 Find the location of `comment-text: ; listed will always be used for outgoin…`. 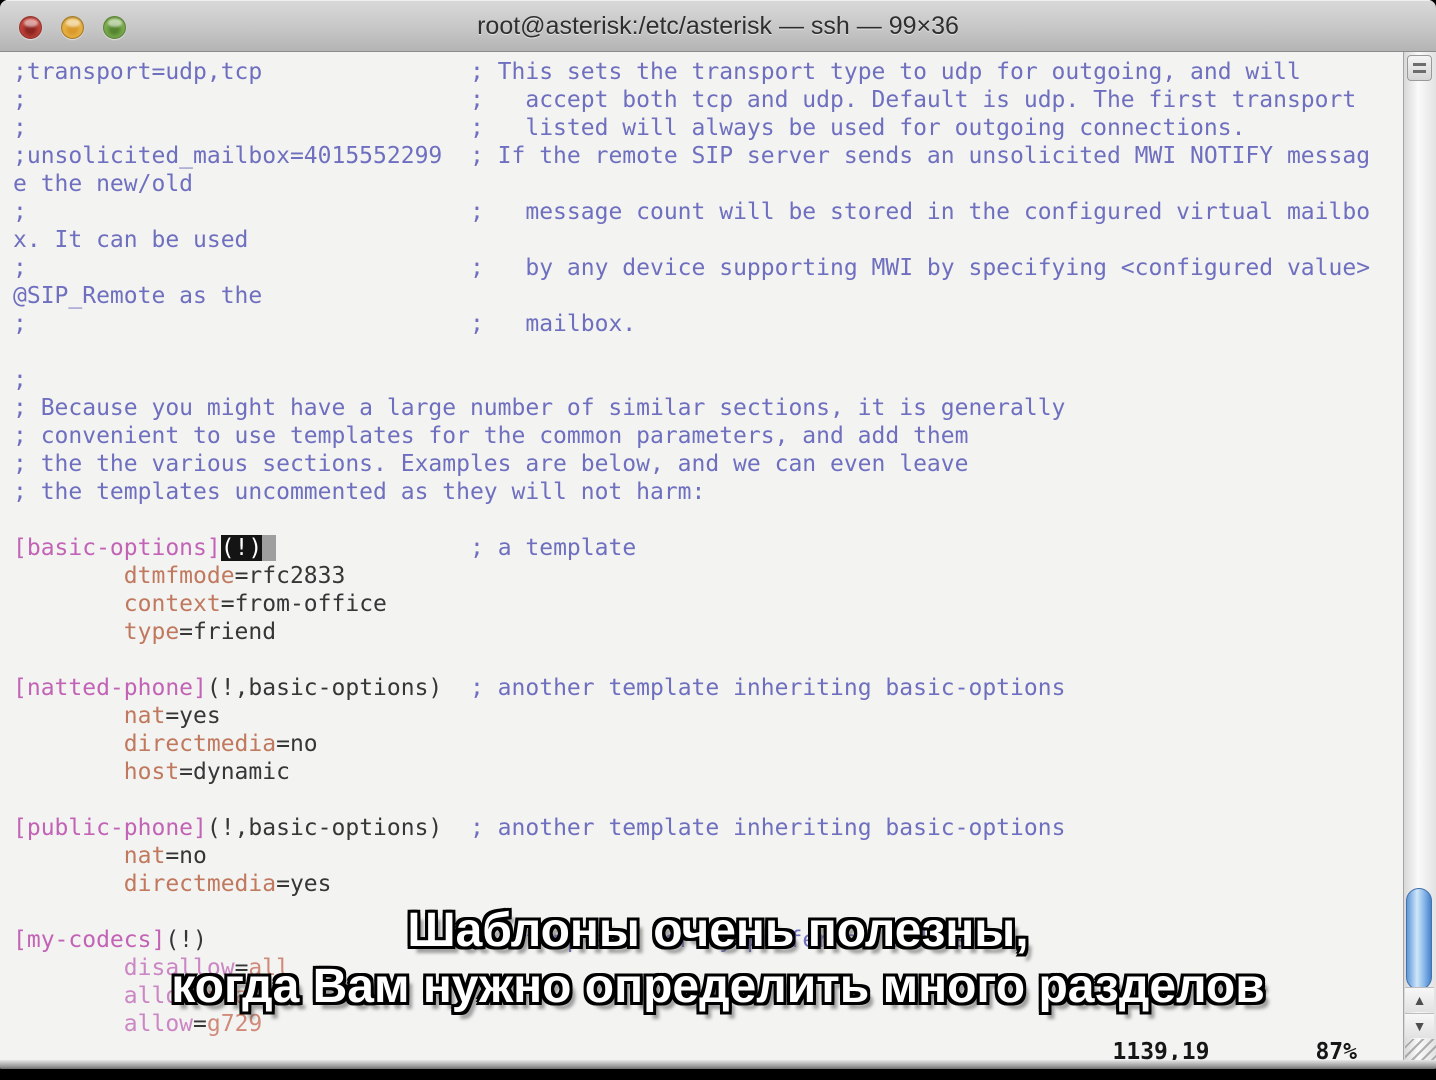

comment-text: ; listed will always be used for outgoin… is located at coordinates (857, 128).